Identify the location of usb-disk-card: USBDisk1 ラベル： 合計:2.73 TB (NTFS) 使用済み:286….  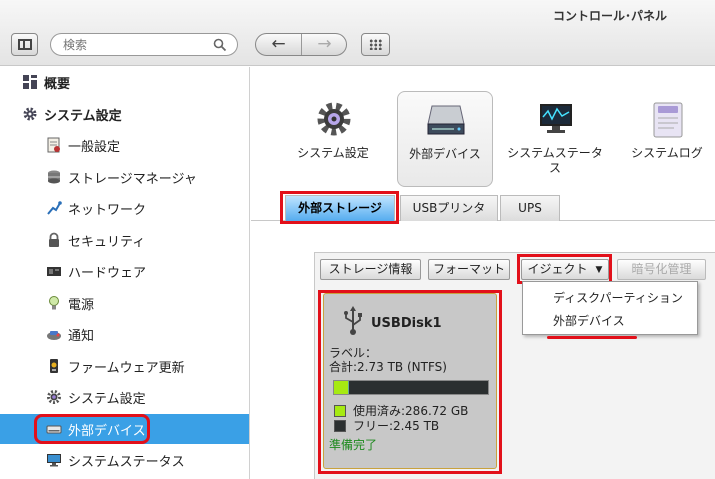
(410, 381).